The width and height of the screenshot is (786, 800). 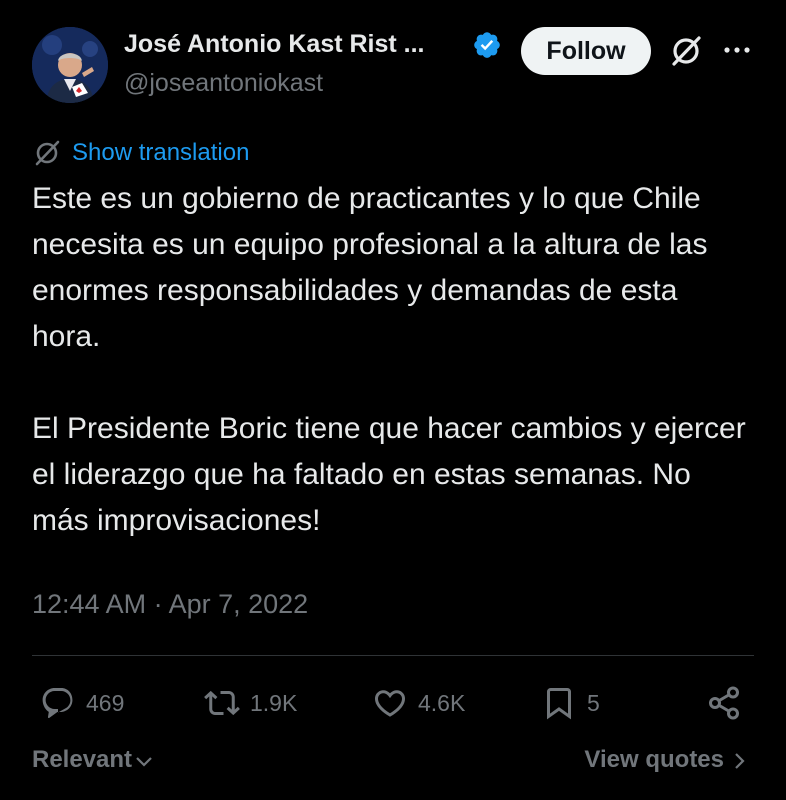 What do you see at coordinates (654, 759) in the screenshot?
I see `view-quotes-label: View quotes` at bounding box center [654, 759].